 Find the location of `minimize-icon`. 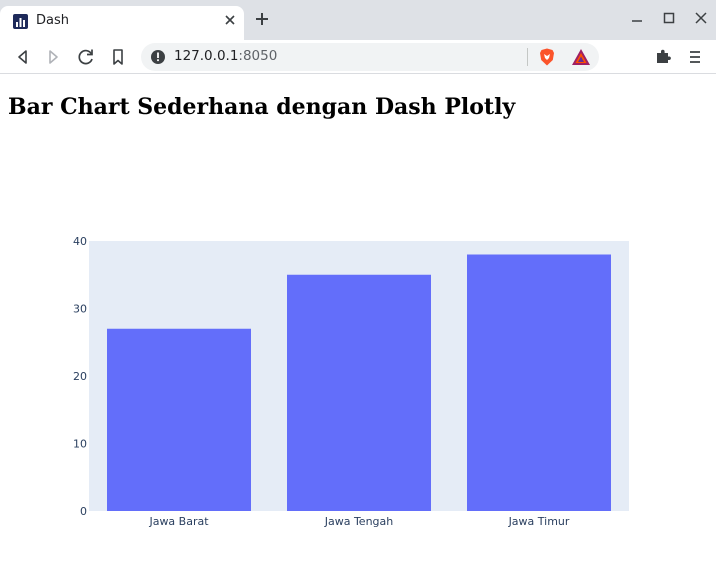

minimize-icon is located at coordinates (637, 19).